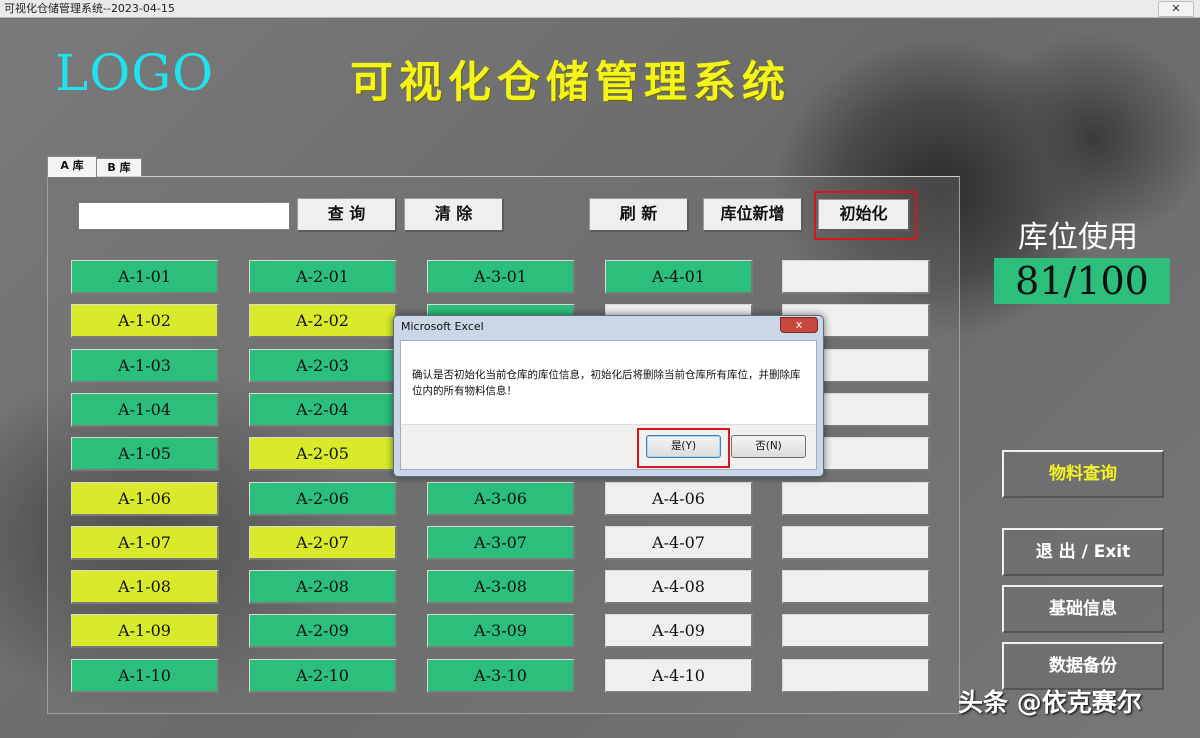 Image resolution: width=1200 pixels, height=738 pixels. What do you see at coordinates (323, 676) in the screenshot?
I see `slot-a-2-10: A-2-10` at bounding box center [323, 676].